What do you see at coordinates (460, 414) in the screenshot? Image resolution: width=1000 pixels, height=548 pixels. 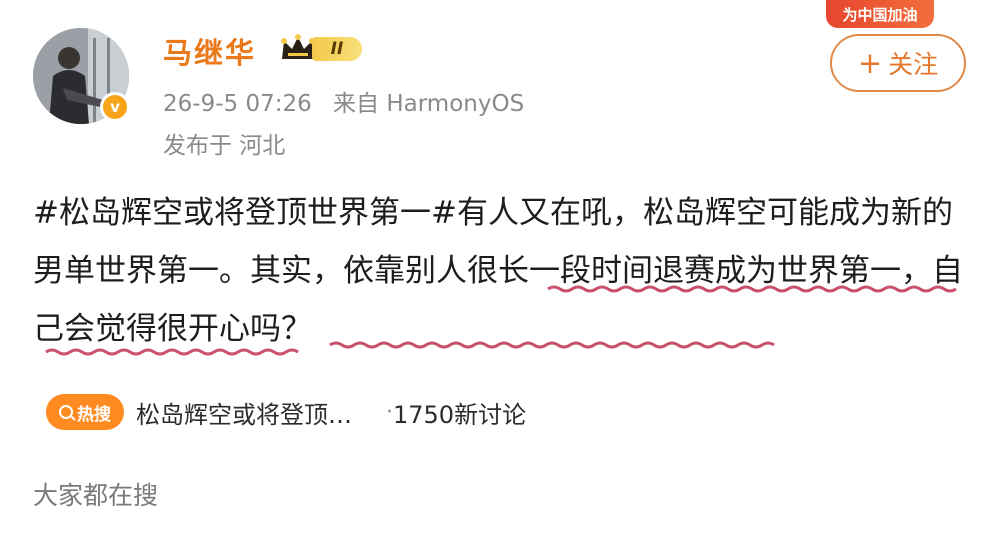 I see `hot-search-count: 1750新讨论` at bounding box center [460, 414].